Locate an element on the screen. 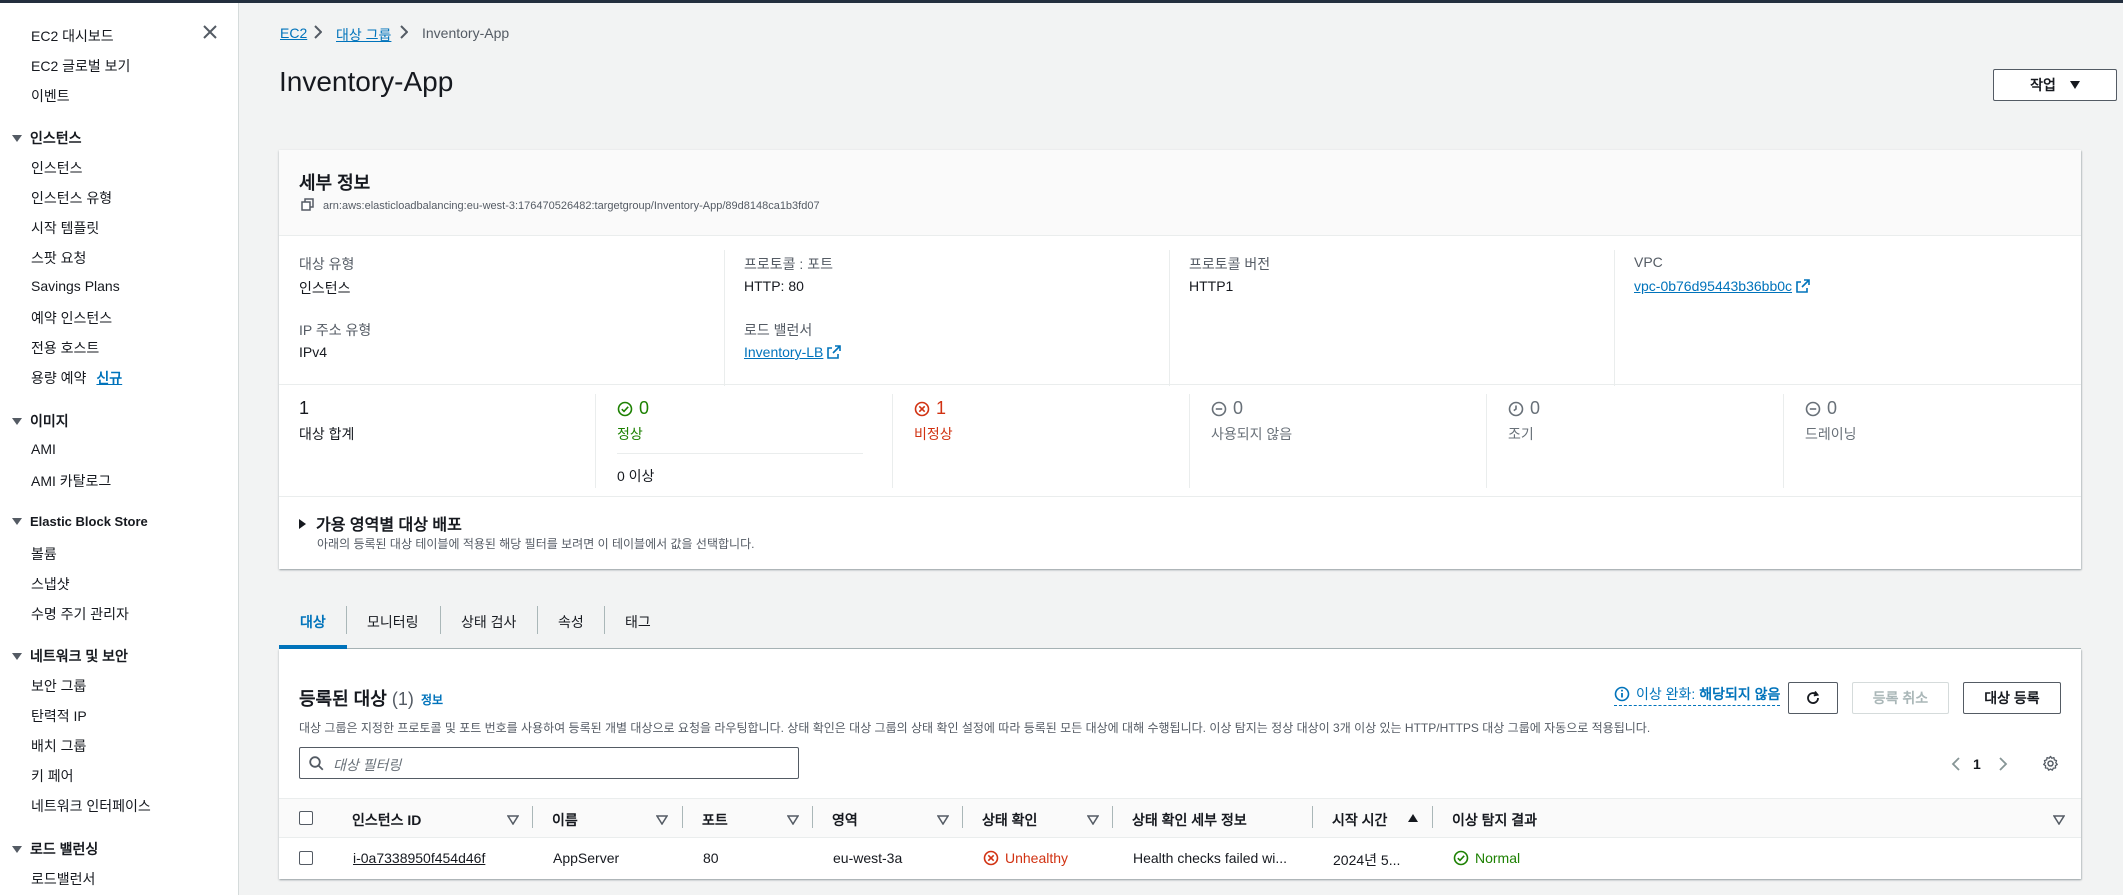 The width and height of the screenshot is (2123, 895). load-balancer-link: Inventory-LB is located at coordinates (793, 352).